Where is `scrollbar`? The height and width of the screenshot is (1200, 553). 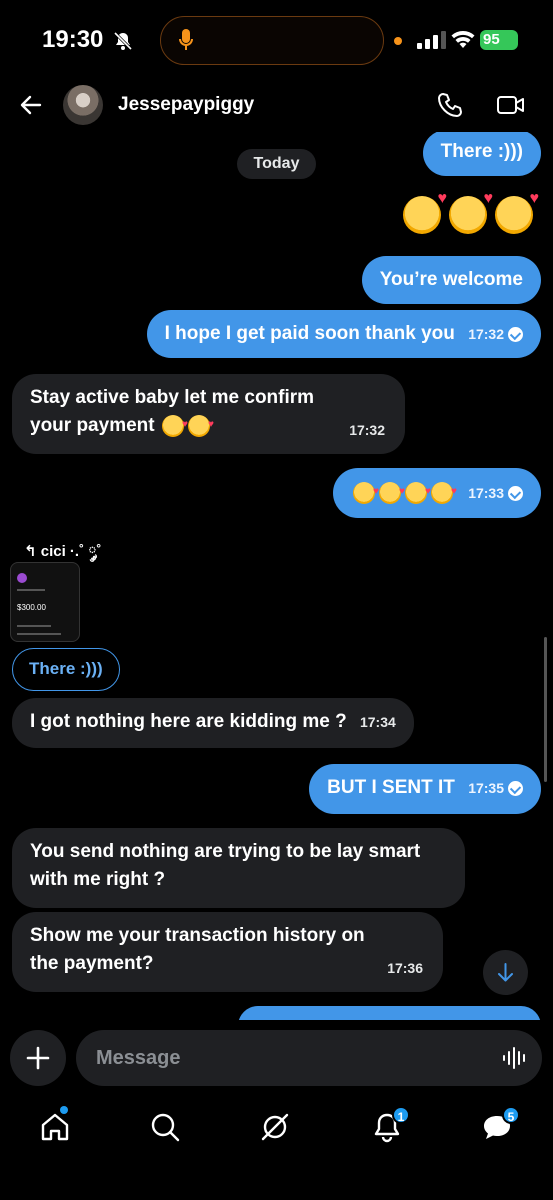 scrollbar is located at coordinates (545, 709).